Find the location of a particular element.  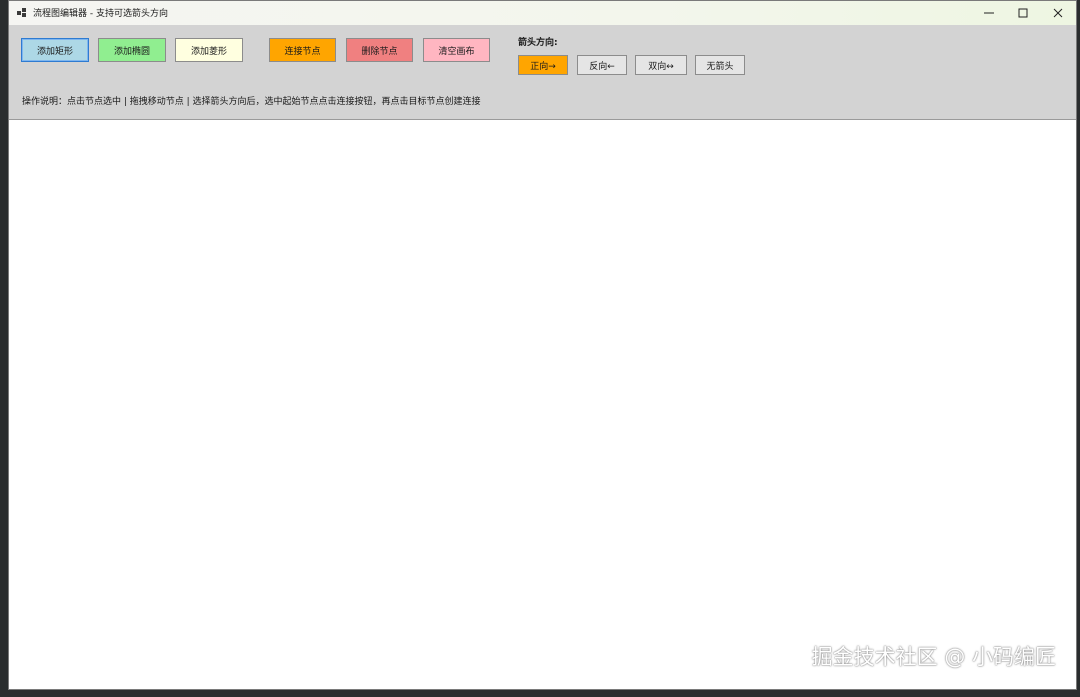

close-button is located at coordinates (1058, 13).